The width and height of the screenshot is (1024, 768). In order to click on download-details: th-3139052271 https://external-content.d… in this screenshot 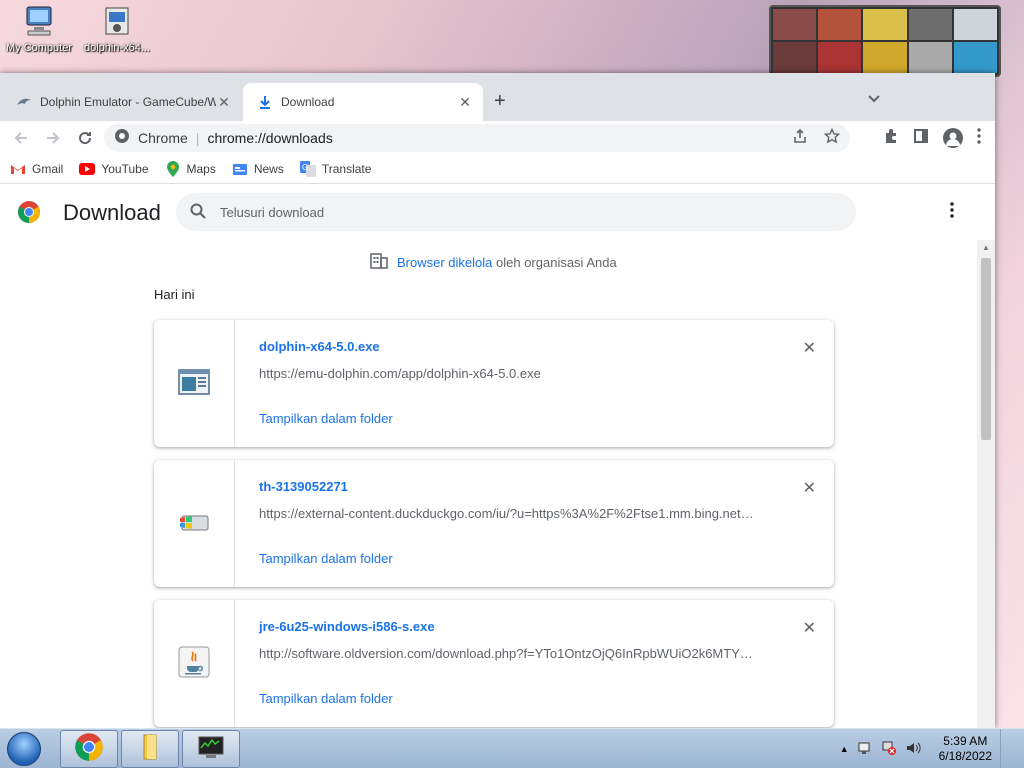, I will do `click(534, 523)`.